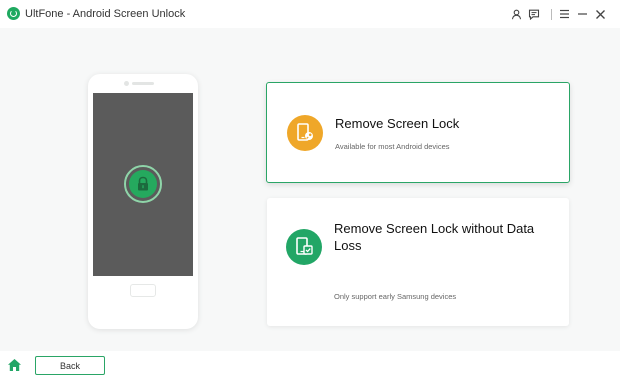 This screenshot has width=620, height=379. I want to click on option-title: Remove Screen Lock, so click(397, 123).